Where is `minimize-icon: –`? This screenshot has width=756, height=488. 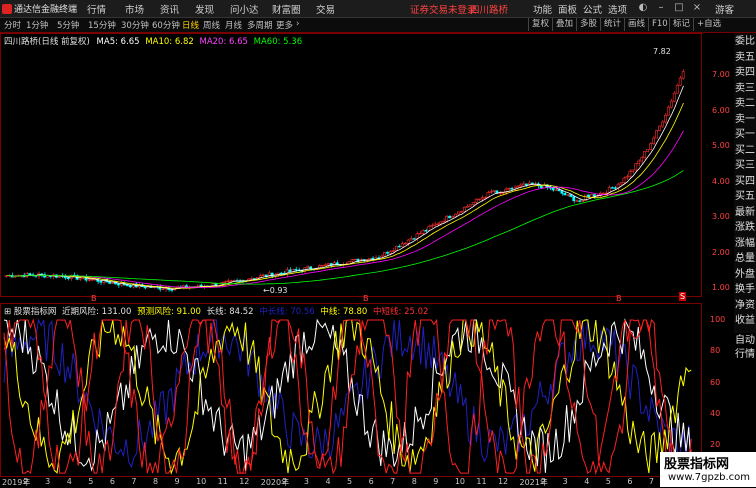
minimize-icon: – is located at coordinates (661, 8).